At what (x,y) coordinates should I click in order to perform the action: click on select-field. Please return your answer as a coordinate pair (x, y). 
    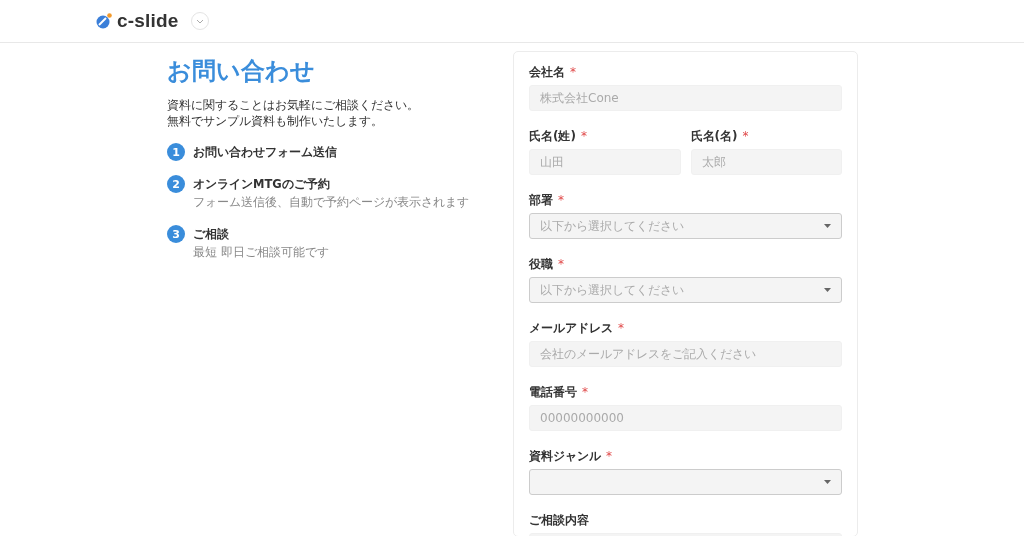
    Looking at the image, I should click on (685, 482).